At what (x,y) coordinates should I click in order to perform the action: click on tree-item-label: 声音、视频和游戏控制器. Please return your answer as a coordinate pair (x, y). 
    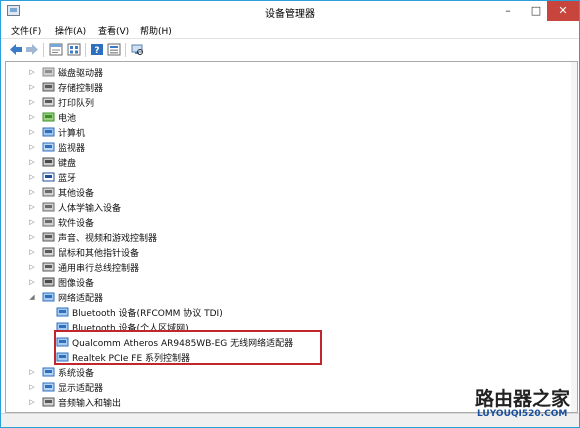
    Looking at the image, I should click on (108, 239).